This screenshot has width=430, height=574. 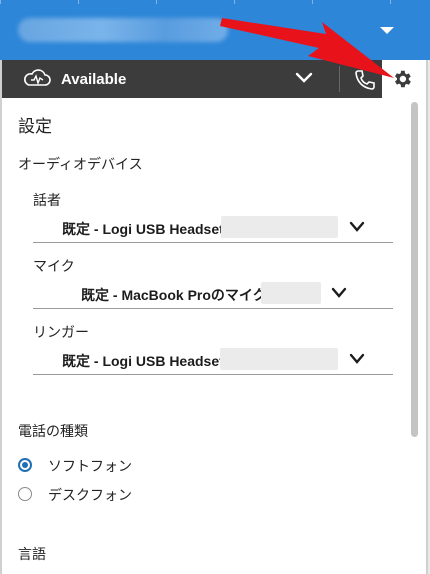 I want to click on grid-lines, so click(x=215, y=2).